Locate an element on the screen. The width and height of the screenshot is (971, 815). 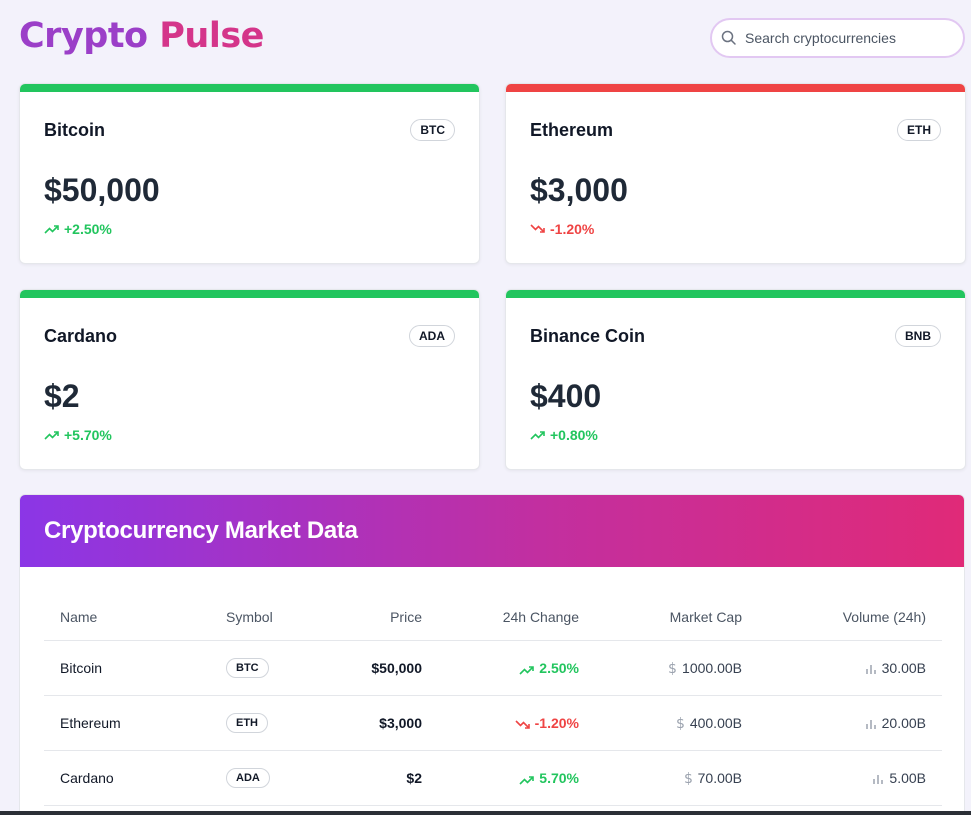
cell-market-cap: $70.00B is located at coordinates (676, 778).